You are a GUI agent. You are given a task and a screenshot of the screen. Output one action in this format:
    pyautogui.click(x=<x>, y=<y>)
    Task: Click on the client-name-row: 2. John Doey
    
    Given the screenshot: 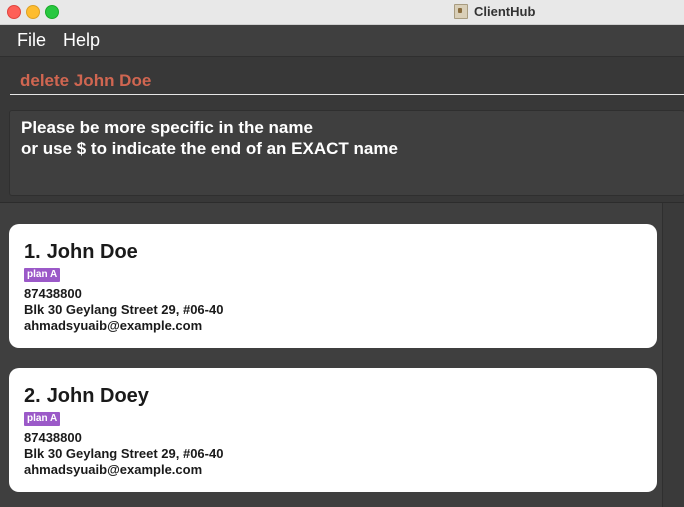 What is the action you would take?
    pyautogui.click(x=333, y=396)
    